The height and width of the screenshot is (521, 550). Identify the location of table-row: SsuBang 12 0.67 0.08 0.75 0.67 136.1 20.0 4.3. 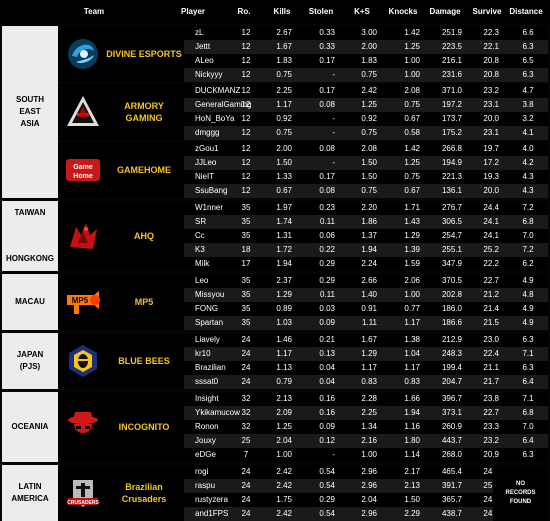
(366, 191).